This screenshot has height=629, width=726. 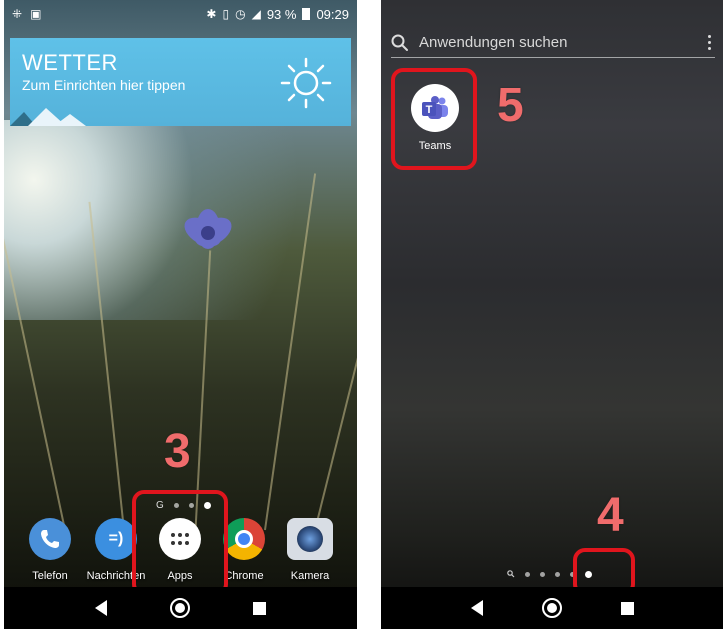 I want to click on app-search-bar, so click(x=553, y=43).